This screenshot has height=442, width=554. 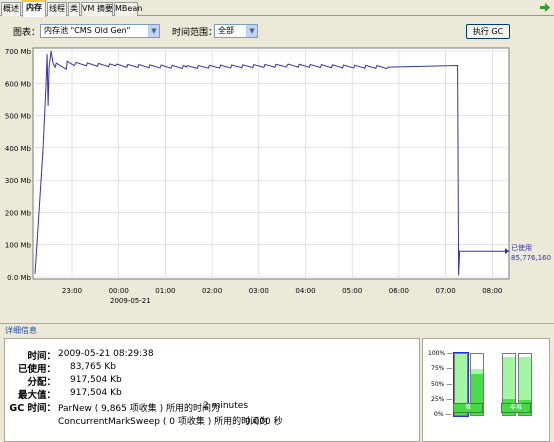 What do you see at coordinates (36, 395) in the screenshot?
I see `max-label: 最大值：` at bounding box center [36, 395].